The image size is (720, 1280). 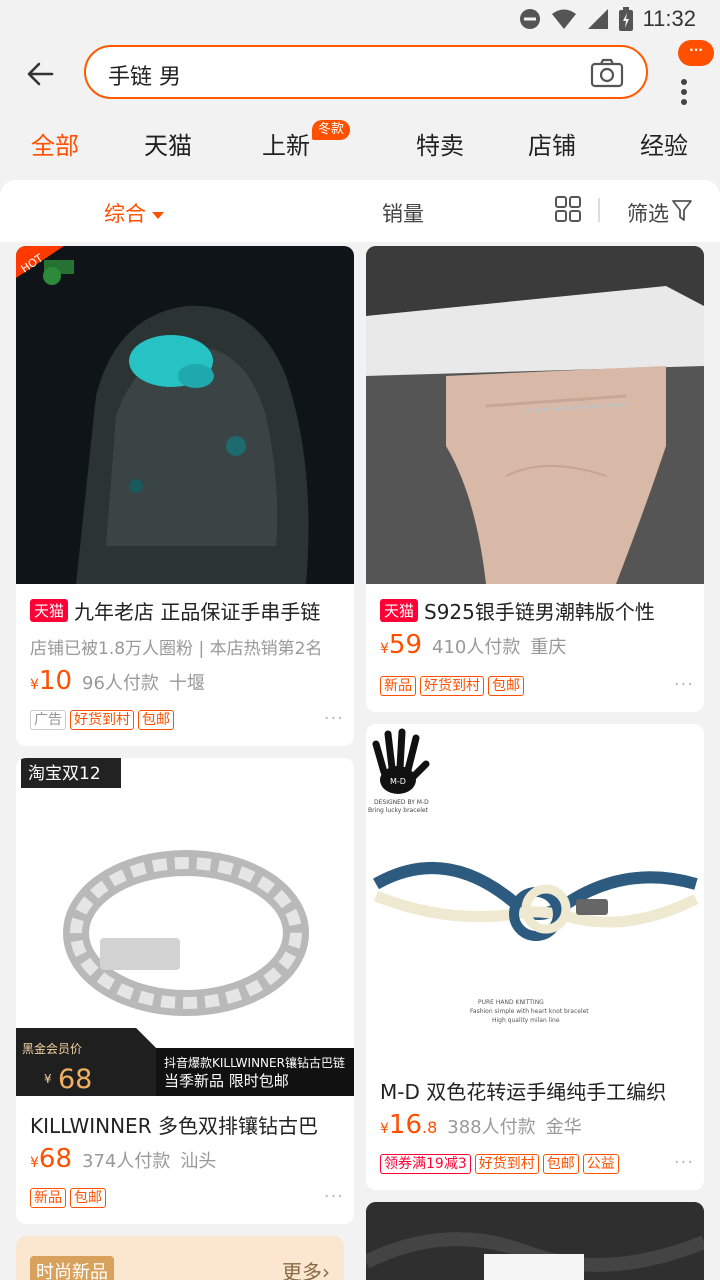 I want to click on search-query: 手链 男, so click(x=144, y=77).